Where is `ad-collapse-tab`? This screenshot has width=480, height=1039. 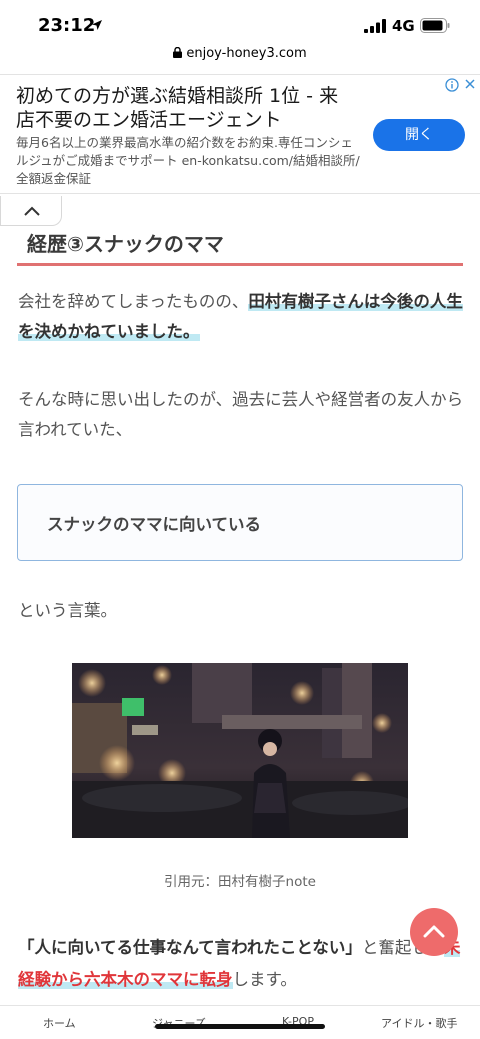 ad-collapse-tab is located at coordinates (31, 211).